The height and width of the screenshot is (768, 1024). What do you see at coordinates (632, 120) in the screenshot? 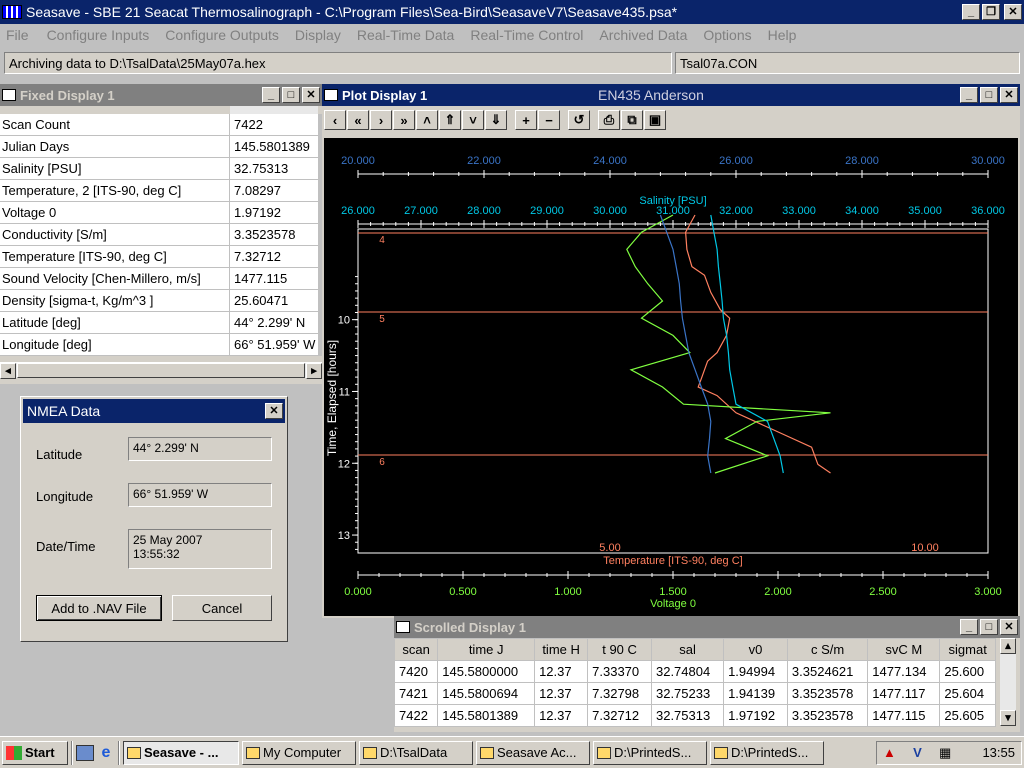
I see `copy-icon: ⧉` at bounding box center [632, 120].